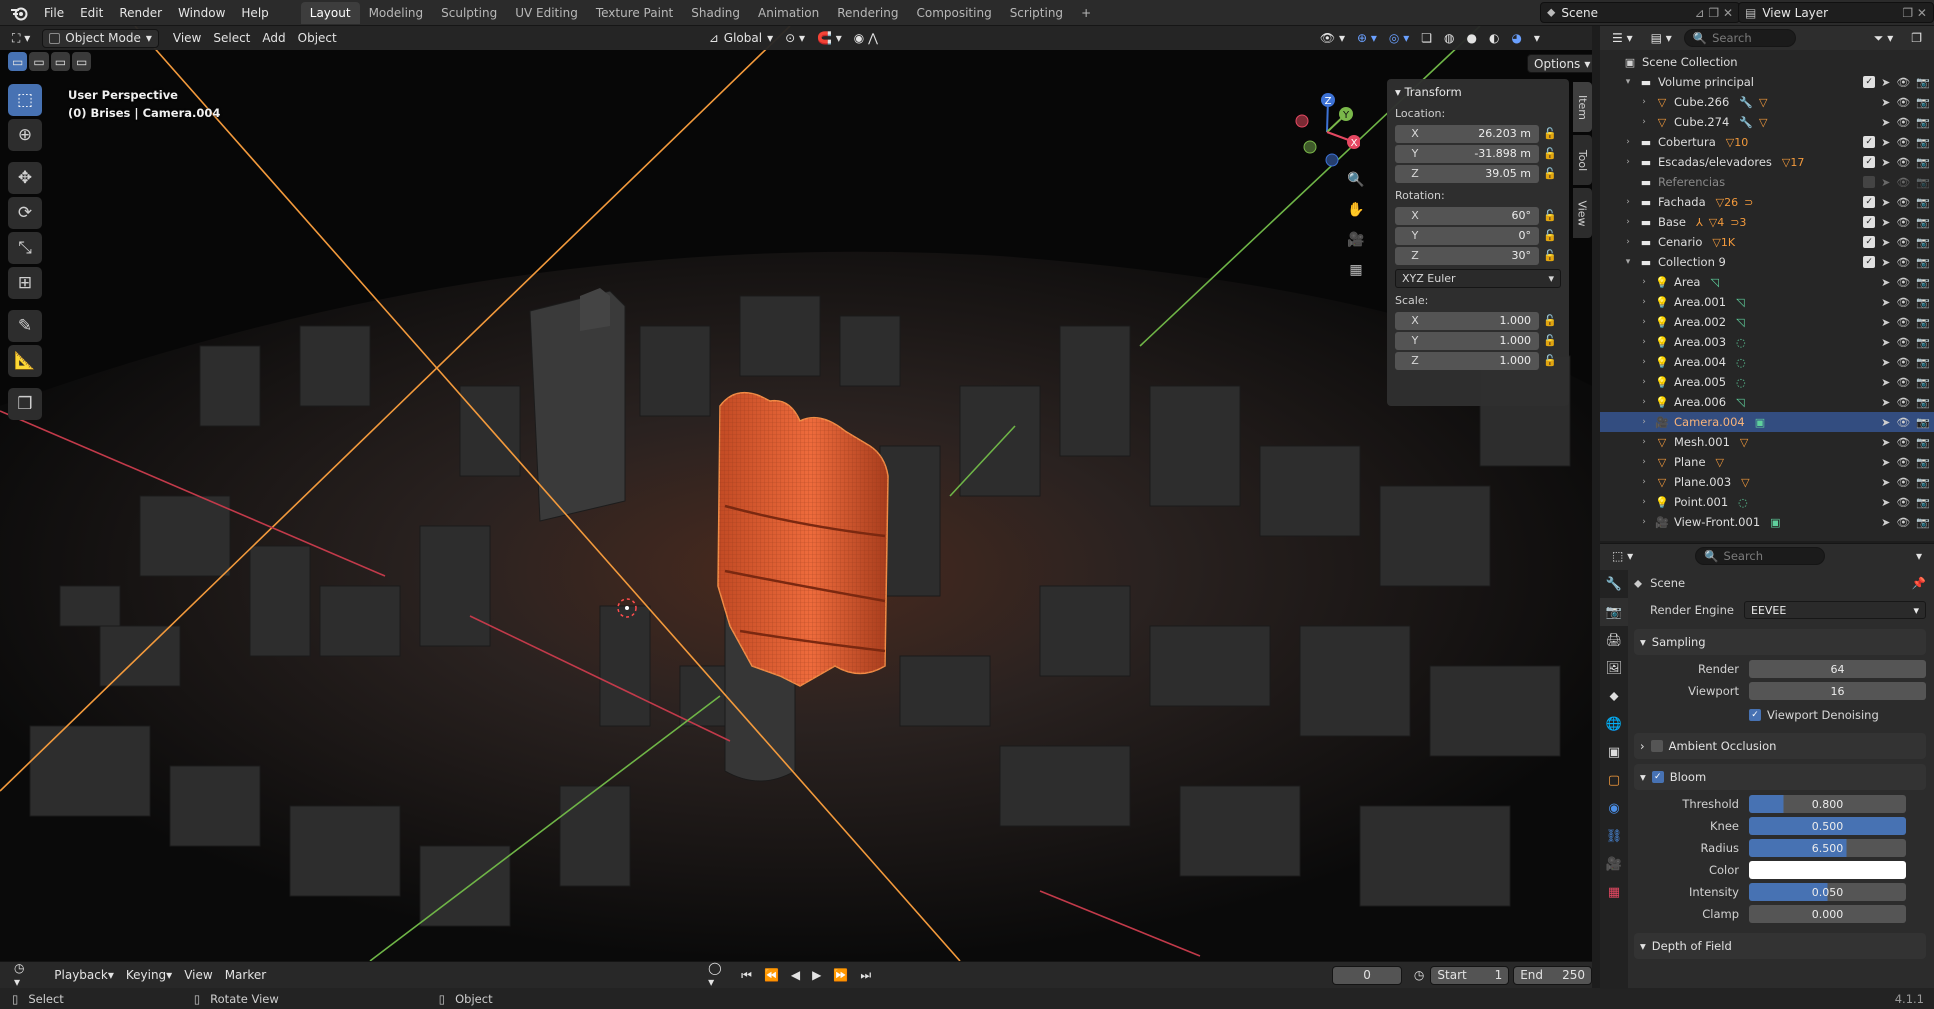 The height and width of the screenshot is (1009, 1934). I want to click on select-extend-icon: ▭, so click(39, 61).